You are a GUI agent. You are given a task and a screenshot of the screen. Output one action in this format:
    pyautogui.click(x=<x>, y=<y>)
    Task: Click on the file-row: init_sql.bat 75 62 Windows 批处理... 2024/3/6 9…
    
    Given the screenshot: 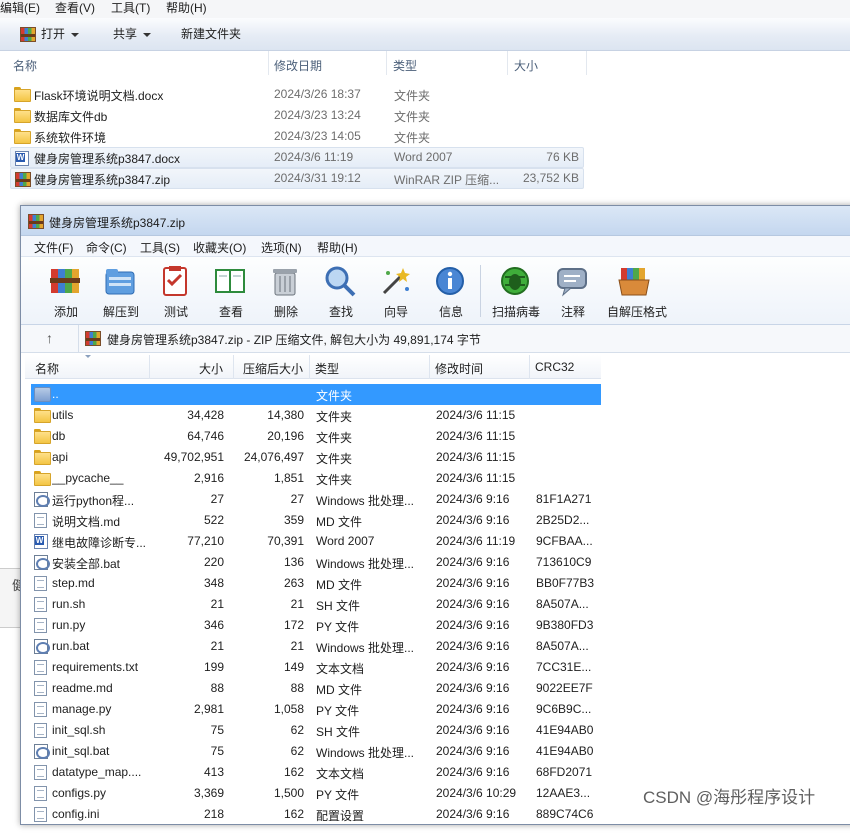 What is the action you would take?
    pyautogui.click(x=316, y=751)
    